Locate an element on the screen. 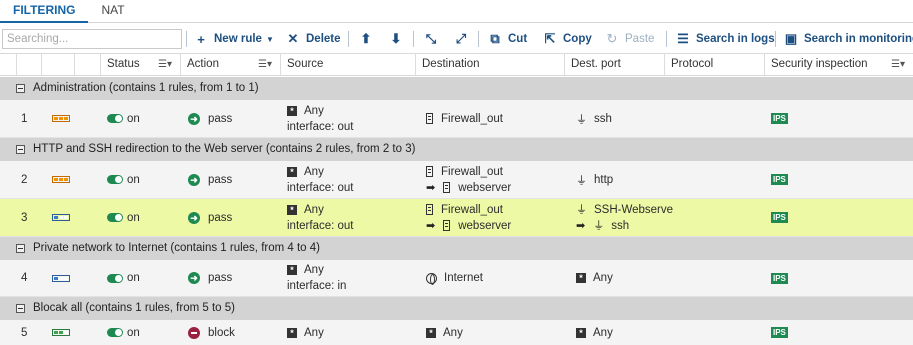 This screenshot has width=913, height=345. source-label: Any is located at coordinates (314, 209).